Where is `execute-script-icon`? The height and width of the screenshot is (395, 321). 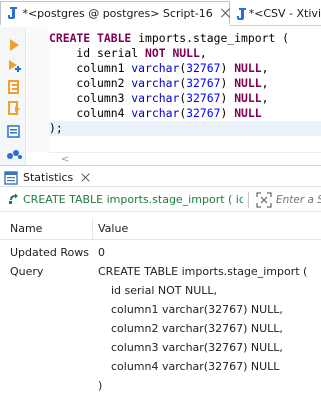 execute-script-icon is located at coordinates (14, 66).